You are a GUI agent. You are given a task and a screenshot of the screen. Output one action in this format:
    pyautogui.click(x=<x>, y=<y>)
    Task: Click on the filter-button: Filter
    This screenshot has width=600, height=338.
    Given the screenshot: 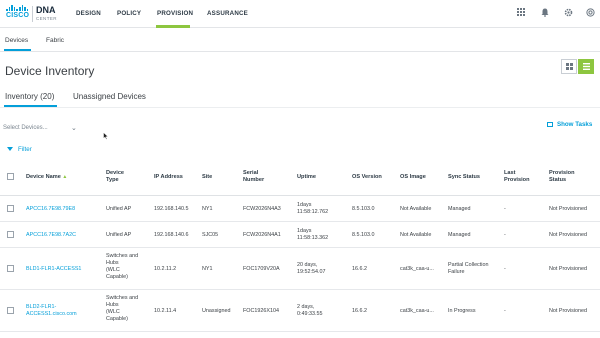 What is the action you would take?
    pyautogui.click(x=19, y=149)
    